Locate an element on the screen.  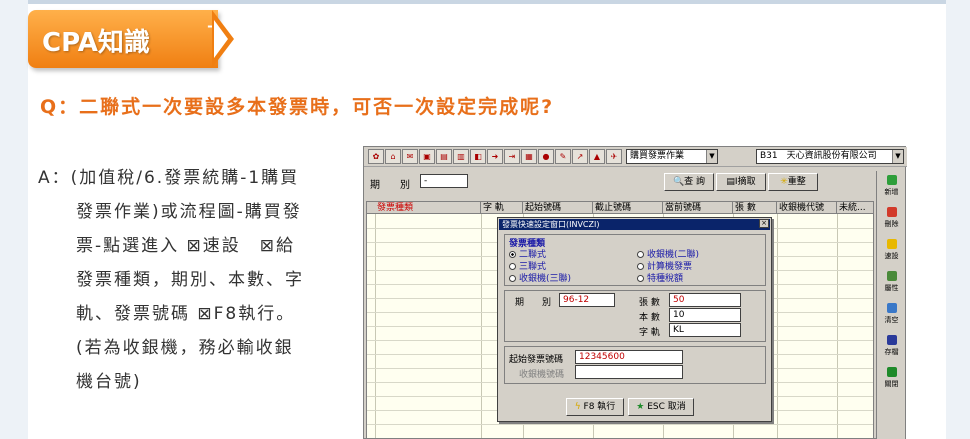
extract-button-label: I摘取 is located at coordinates (745, 182).